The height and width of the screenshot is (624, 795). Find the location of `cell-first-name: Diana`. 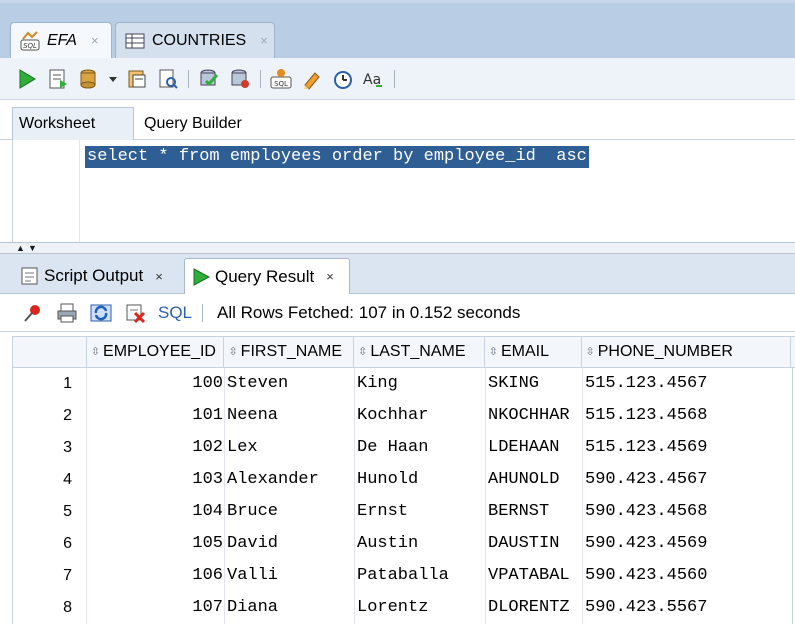

cell-first-name: Diana is located at coordinates (290, 608).